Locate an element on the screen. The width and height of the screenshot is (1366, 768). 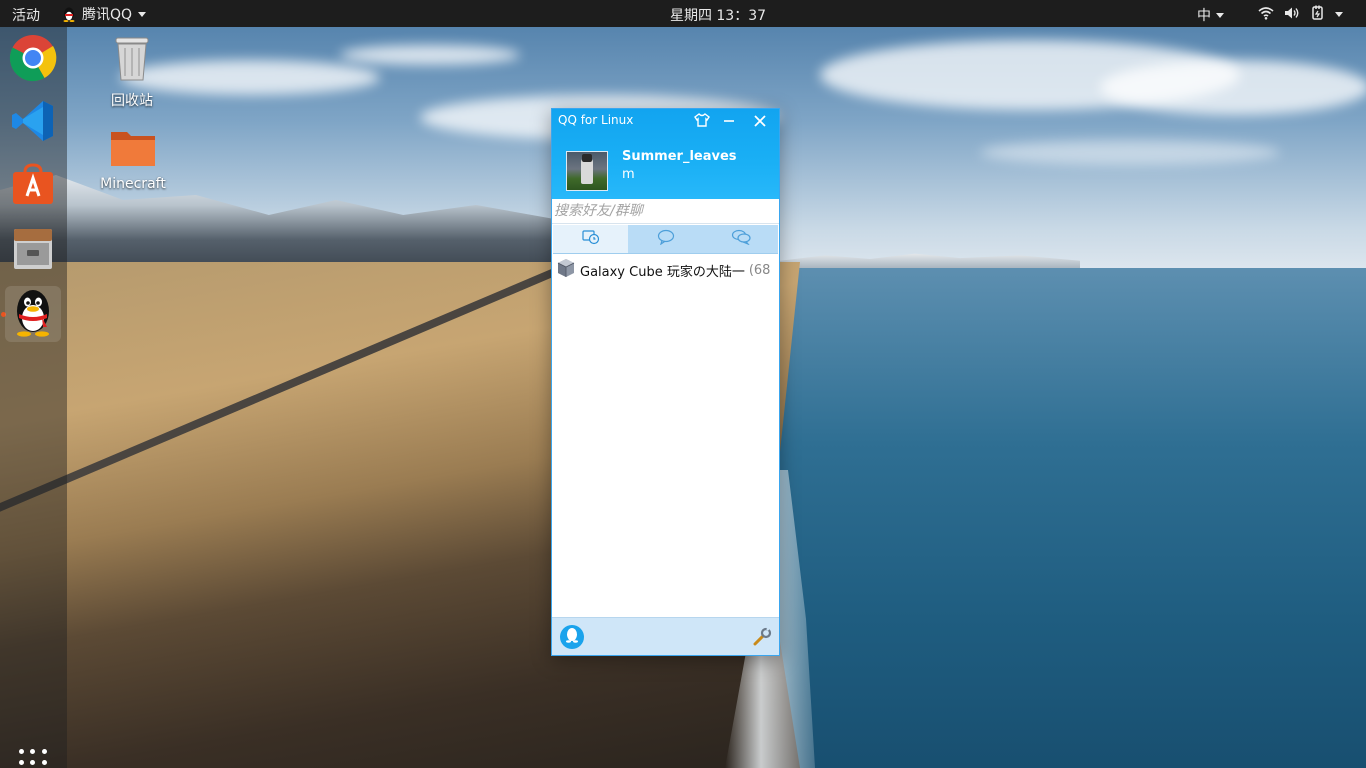
file-cabinet-icon is located at coordinates (33, 250).